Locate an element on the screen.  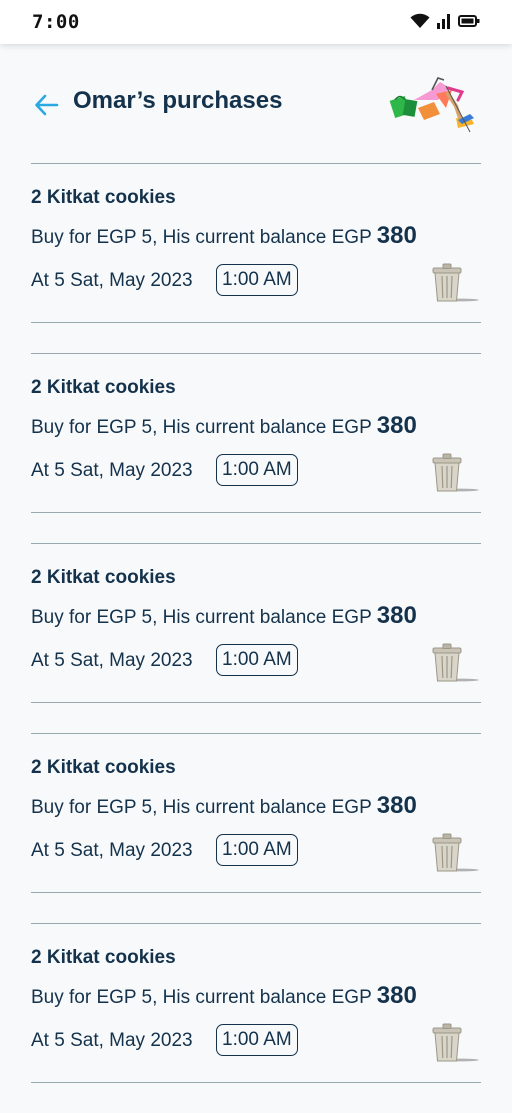
header: Omar’s purchases is located at coordinates (256, 107).